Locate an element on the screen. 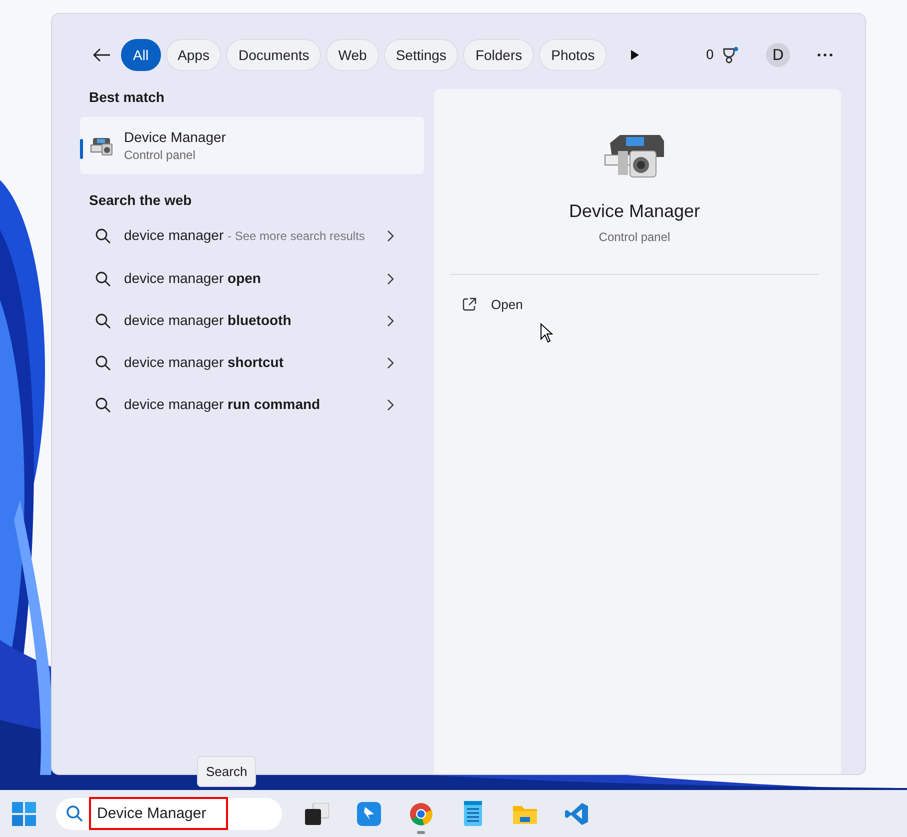 The width and height of the screenshot is (907, 837). notepad-icon is located at coordinates (473, 813).